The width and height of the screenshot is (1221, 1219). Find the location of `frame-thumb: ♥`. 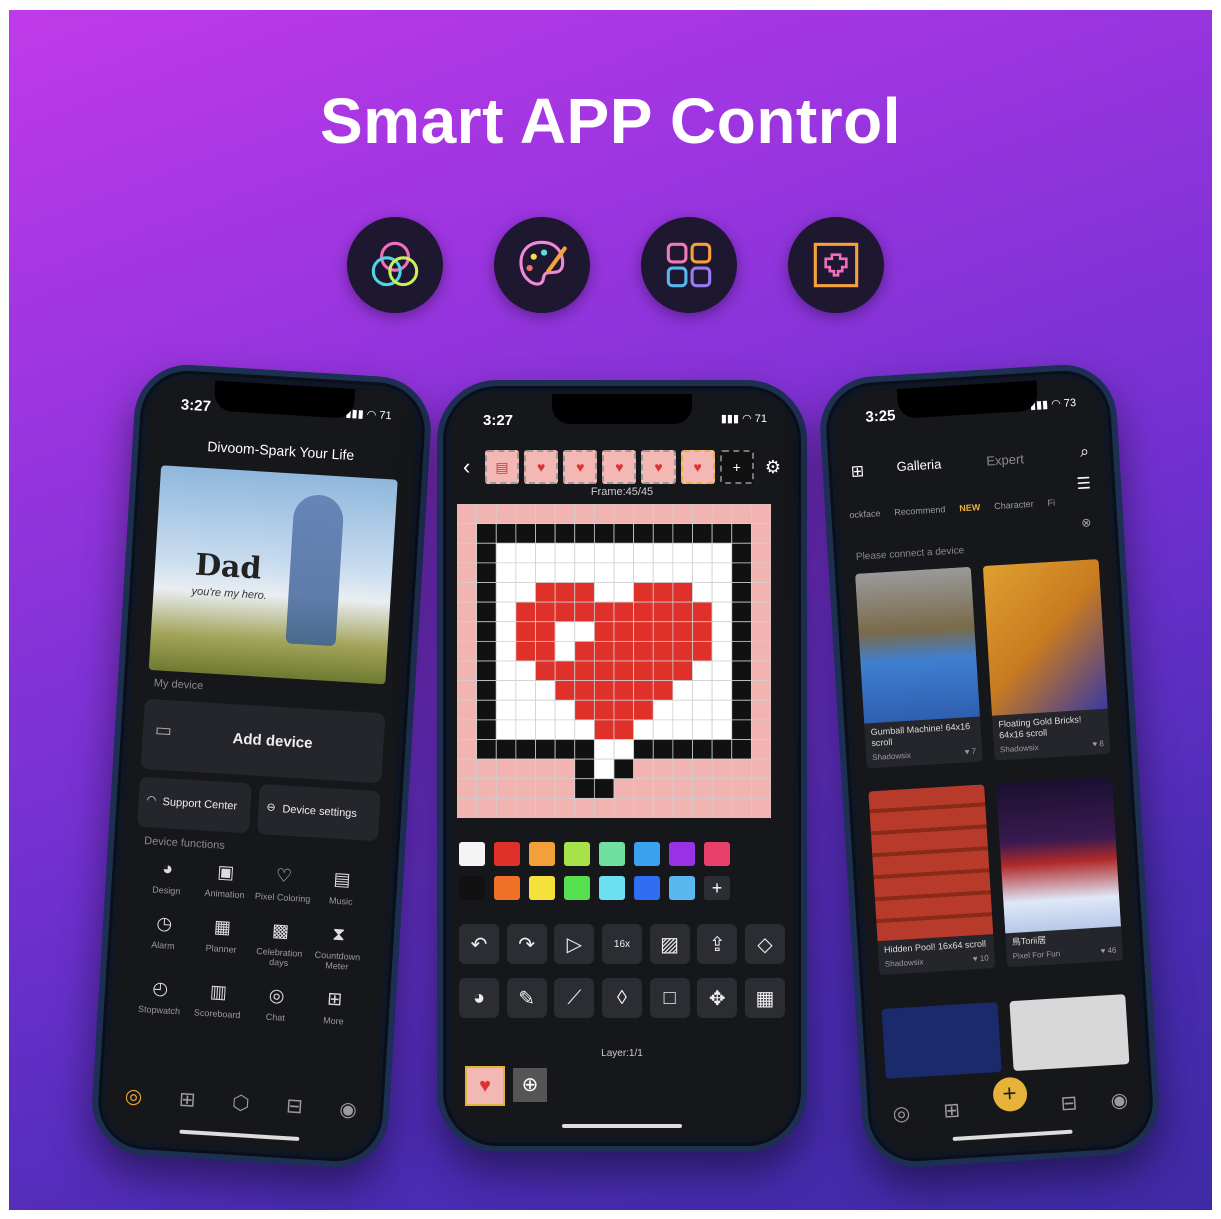

frame-thumb: ♥ is located at coordinates (658, 467).